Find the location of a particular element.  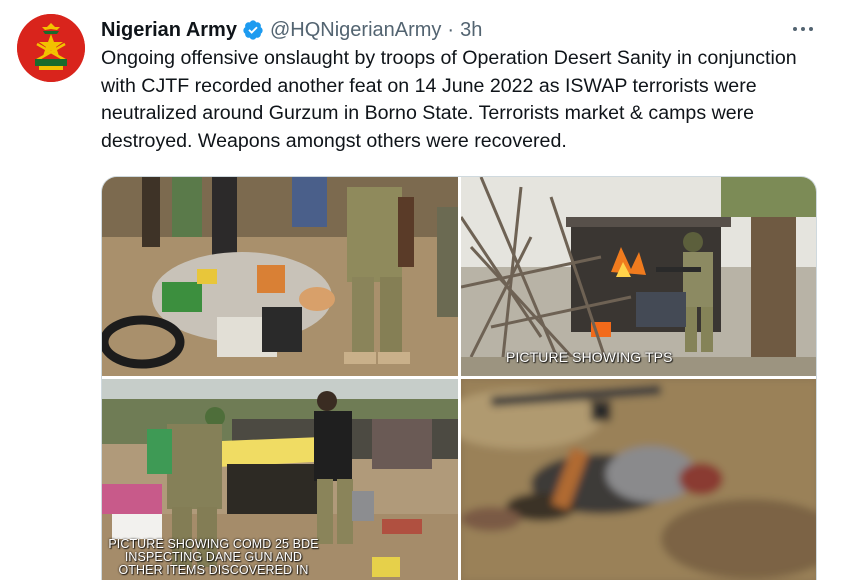

more-options-icon is located at coordinates (803, 29).